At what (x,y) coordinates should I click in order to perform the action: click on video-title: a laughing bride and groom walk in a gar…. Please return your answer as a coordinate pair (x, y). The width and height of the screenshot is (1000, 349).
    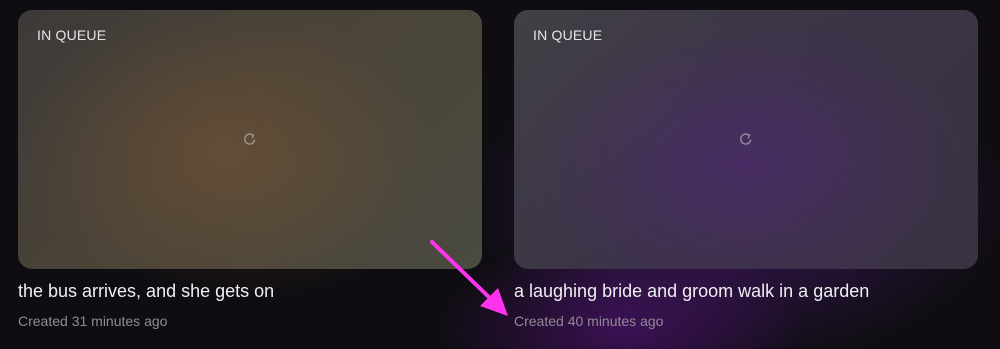
    Looking at the image, I should click on (691, 291).